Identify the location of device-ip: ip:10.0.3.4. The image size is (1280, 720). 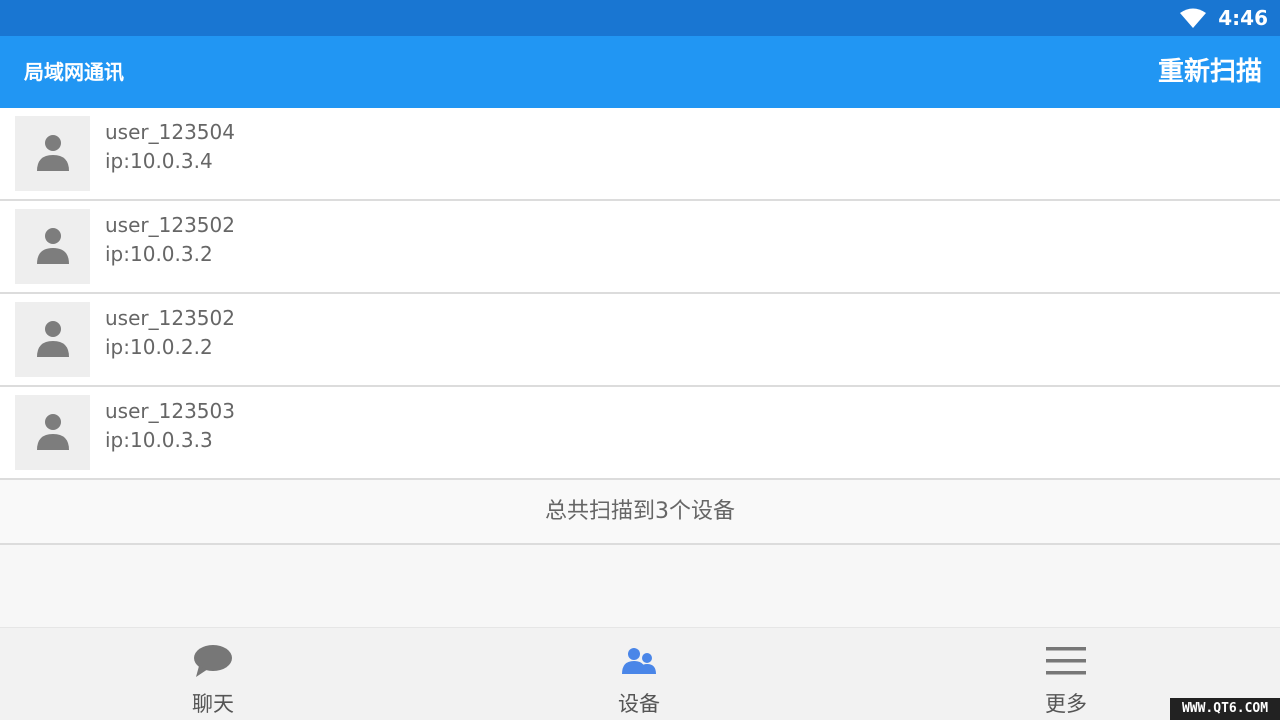
(159, 161).